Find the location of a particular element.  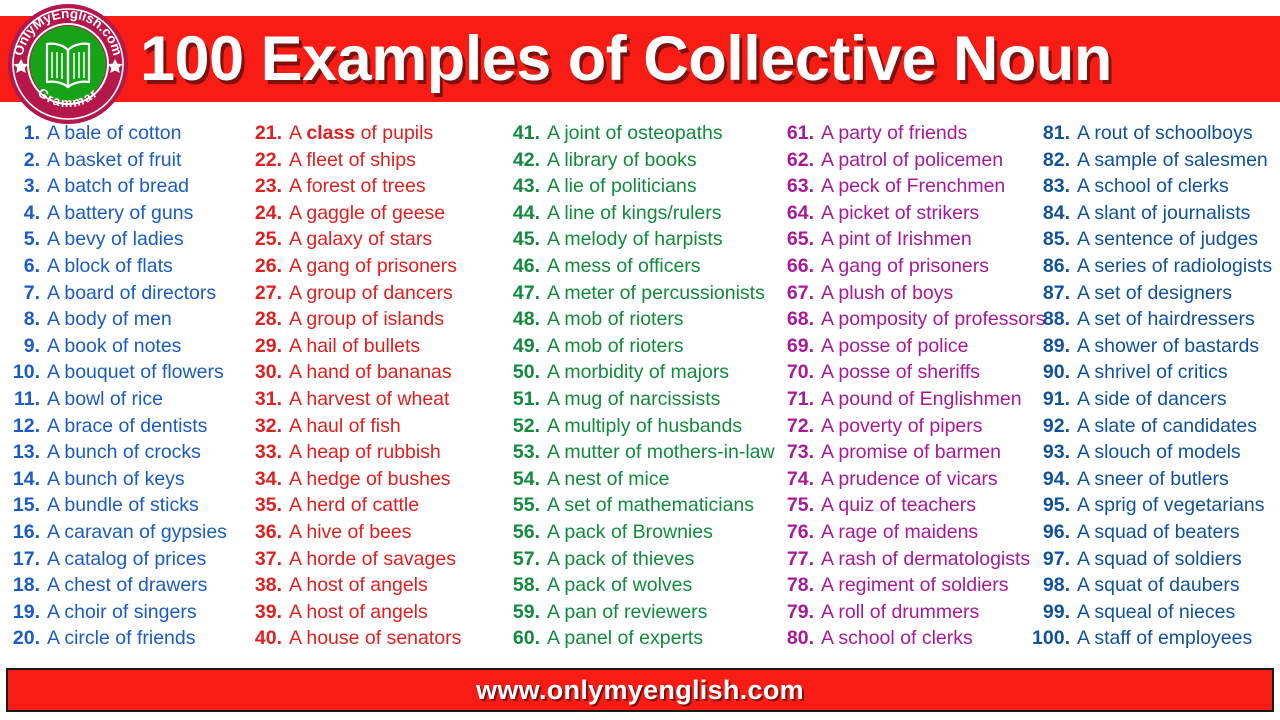

list-item-number: 2. is located at coordinates (31, 159).